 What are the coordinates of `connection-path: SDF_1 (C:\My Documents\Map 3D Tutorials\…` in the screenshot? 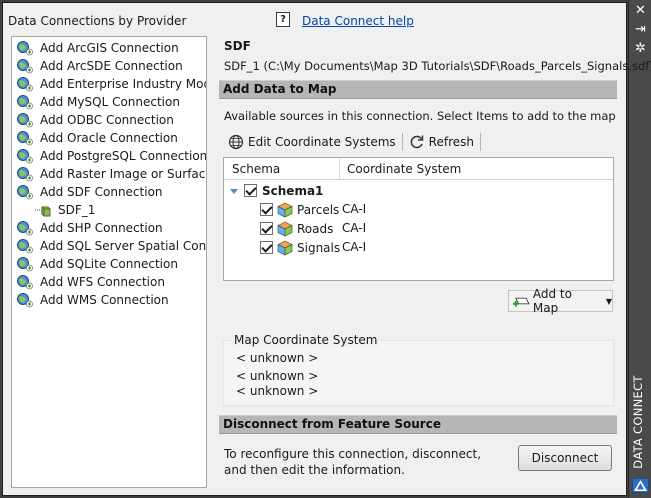 It's located at (437, 66).